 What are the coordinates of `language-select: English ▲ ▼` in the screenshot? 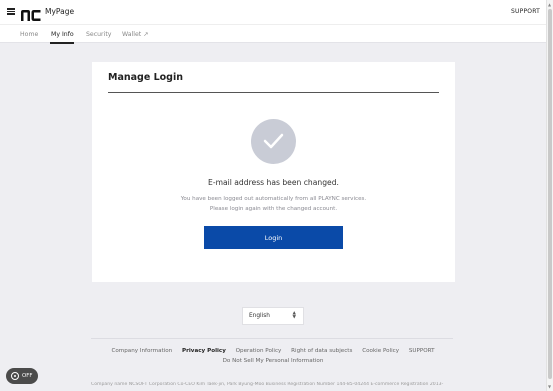 It's located at (273, 316).